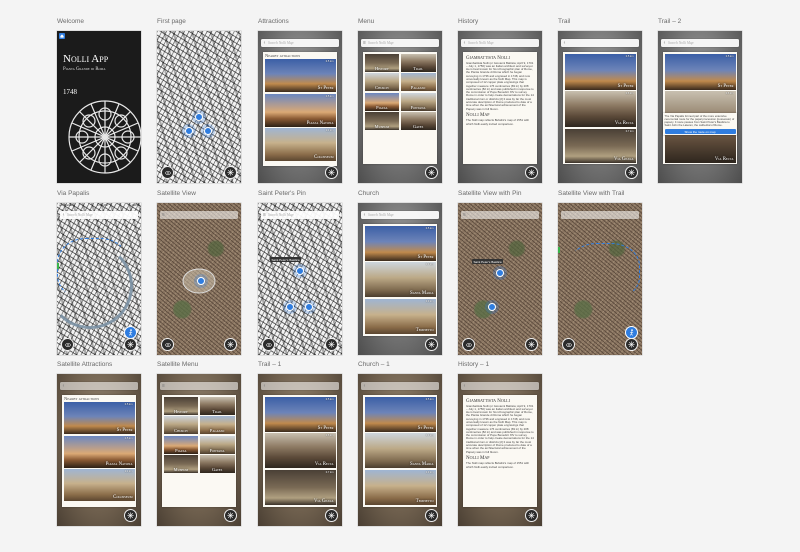 The image size is (800, 552). Describe the element at coordinates (199, 272) in the screenshot. I see `artboard-satellite-view: Satellite View ≡` at that location.